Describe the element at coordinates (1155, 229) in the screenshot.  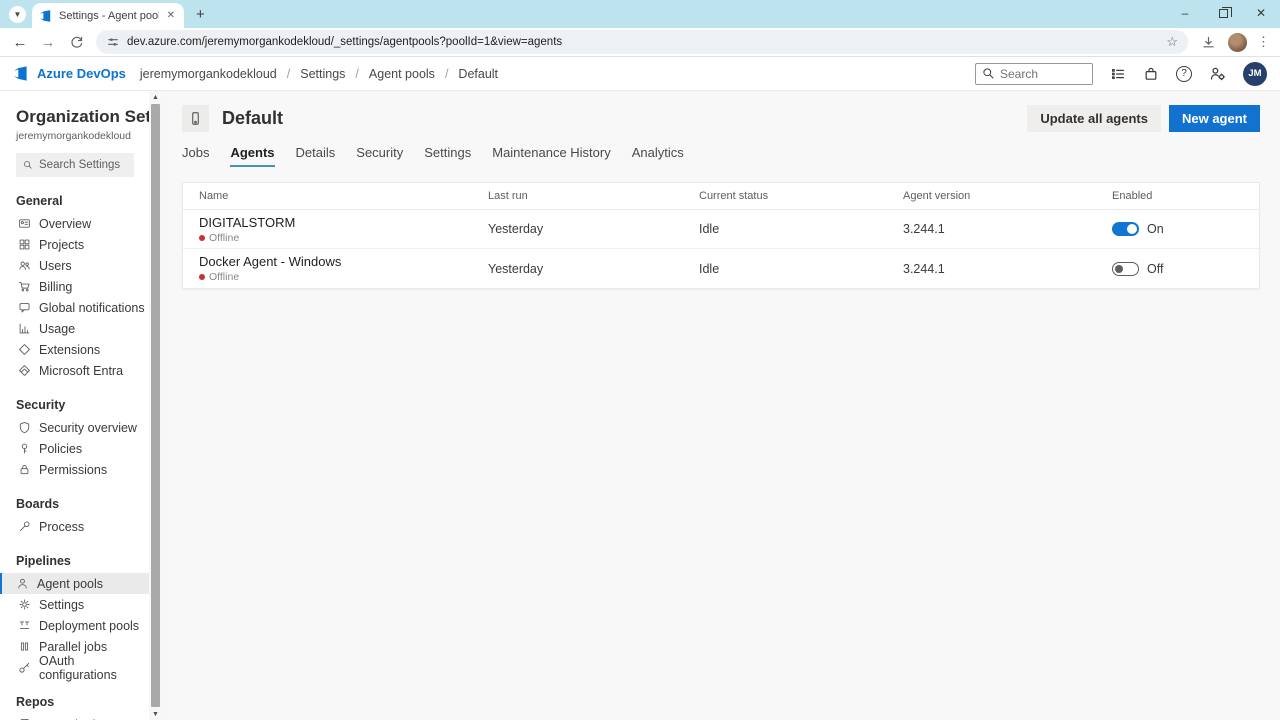
I see `toggle-label: On` at that location.